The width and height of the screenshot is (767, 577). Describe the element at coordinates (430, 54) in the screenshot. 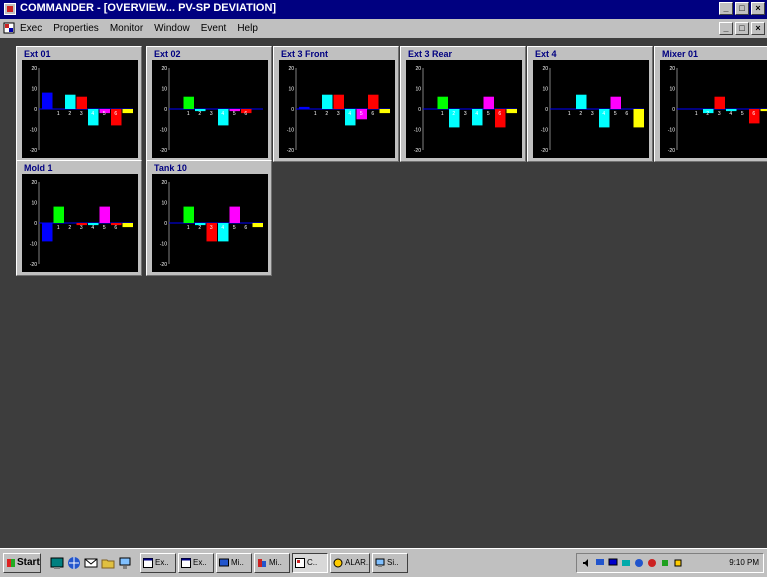

I see `chart-title: Ext 3 Rear` at that location.